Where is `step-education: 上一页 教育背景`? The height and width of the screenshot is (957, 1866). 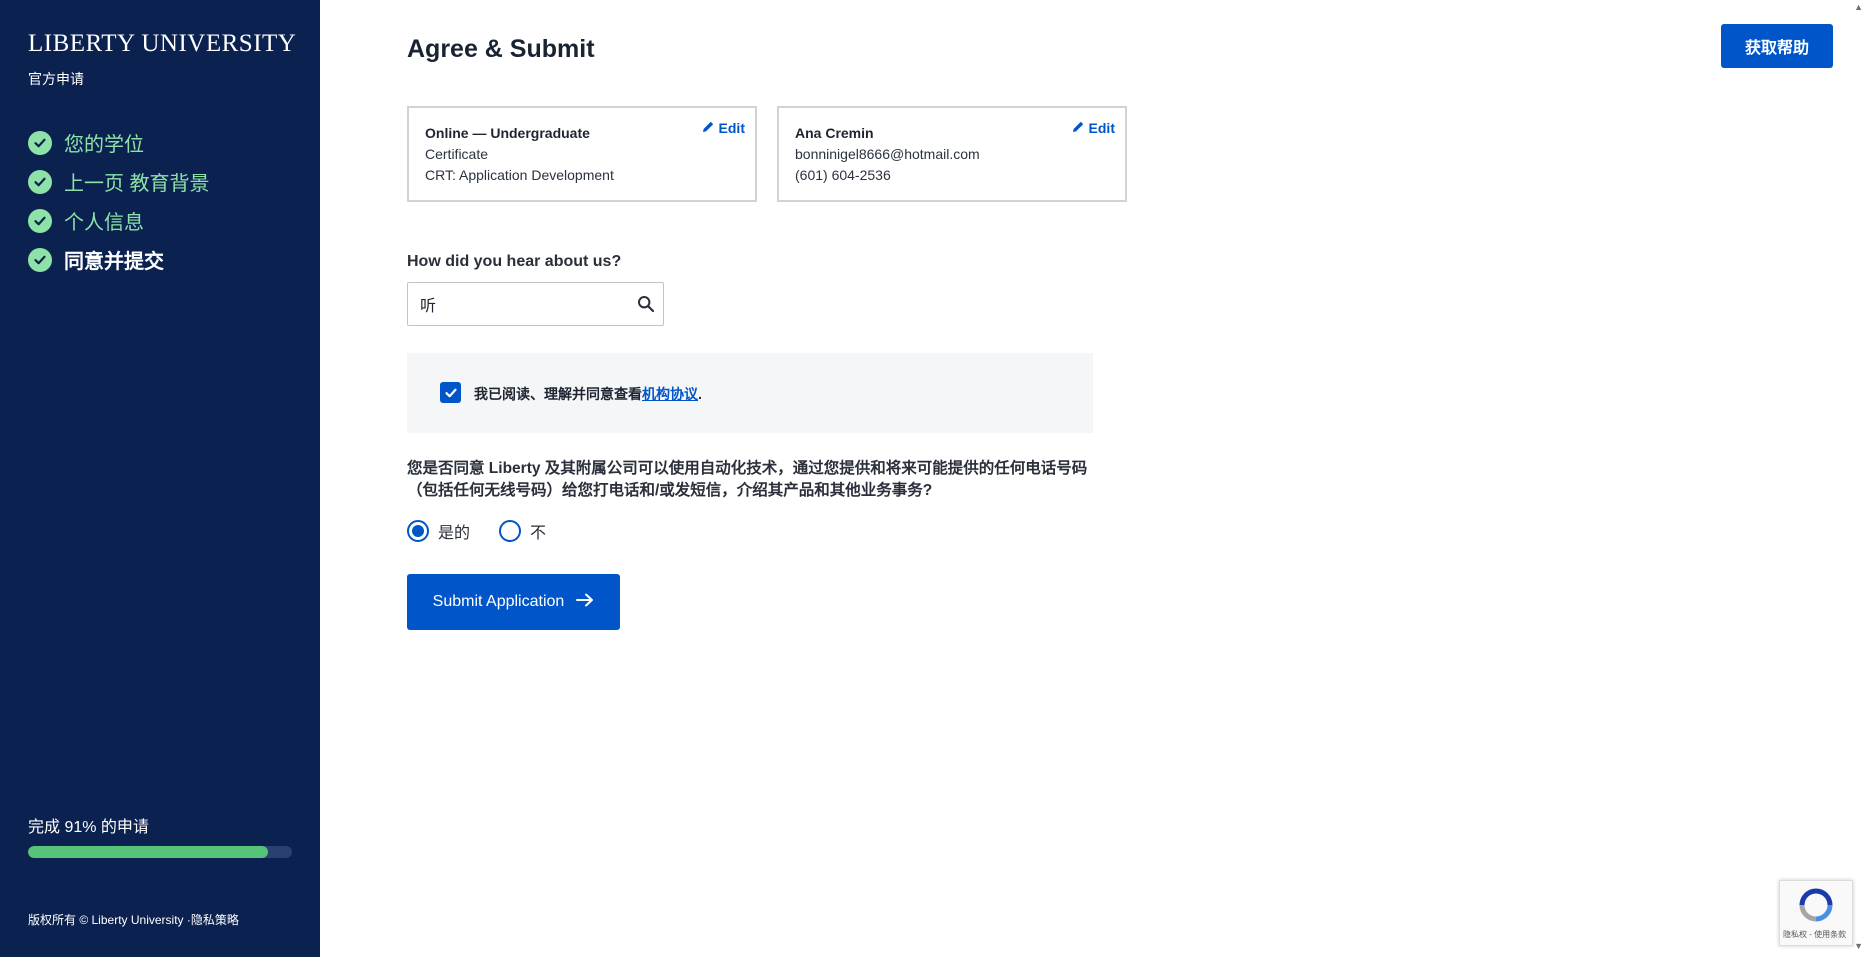
step-education: 上一页 教育背景 is located at coordinates (119, 181).